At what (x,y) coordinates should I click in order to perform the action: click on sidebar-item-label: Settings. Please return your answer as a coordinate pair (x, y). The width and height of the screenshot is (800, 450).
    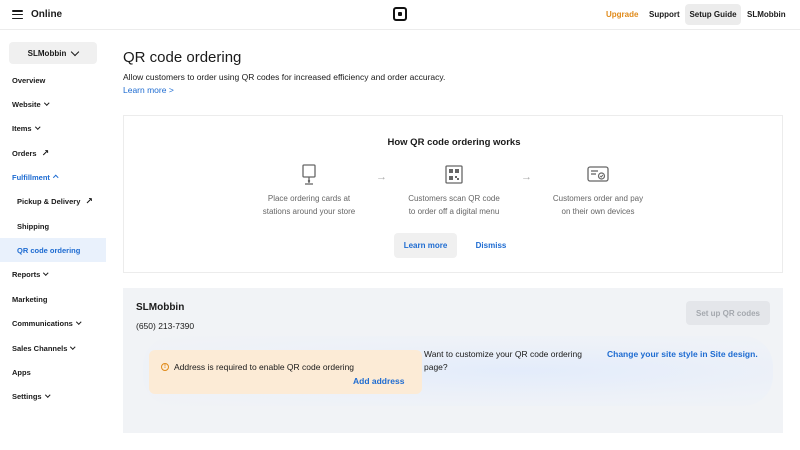
    Looking at the image, I should click on (27, 396).